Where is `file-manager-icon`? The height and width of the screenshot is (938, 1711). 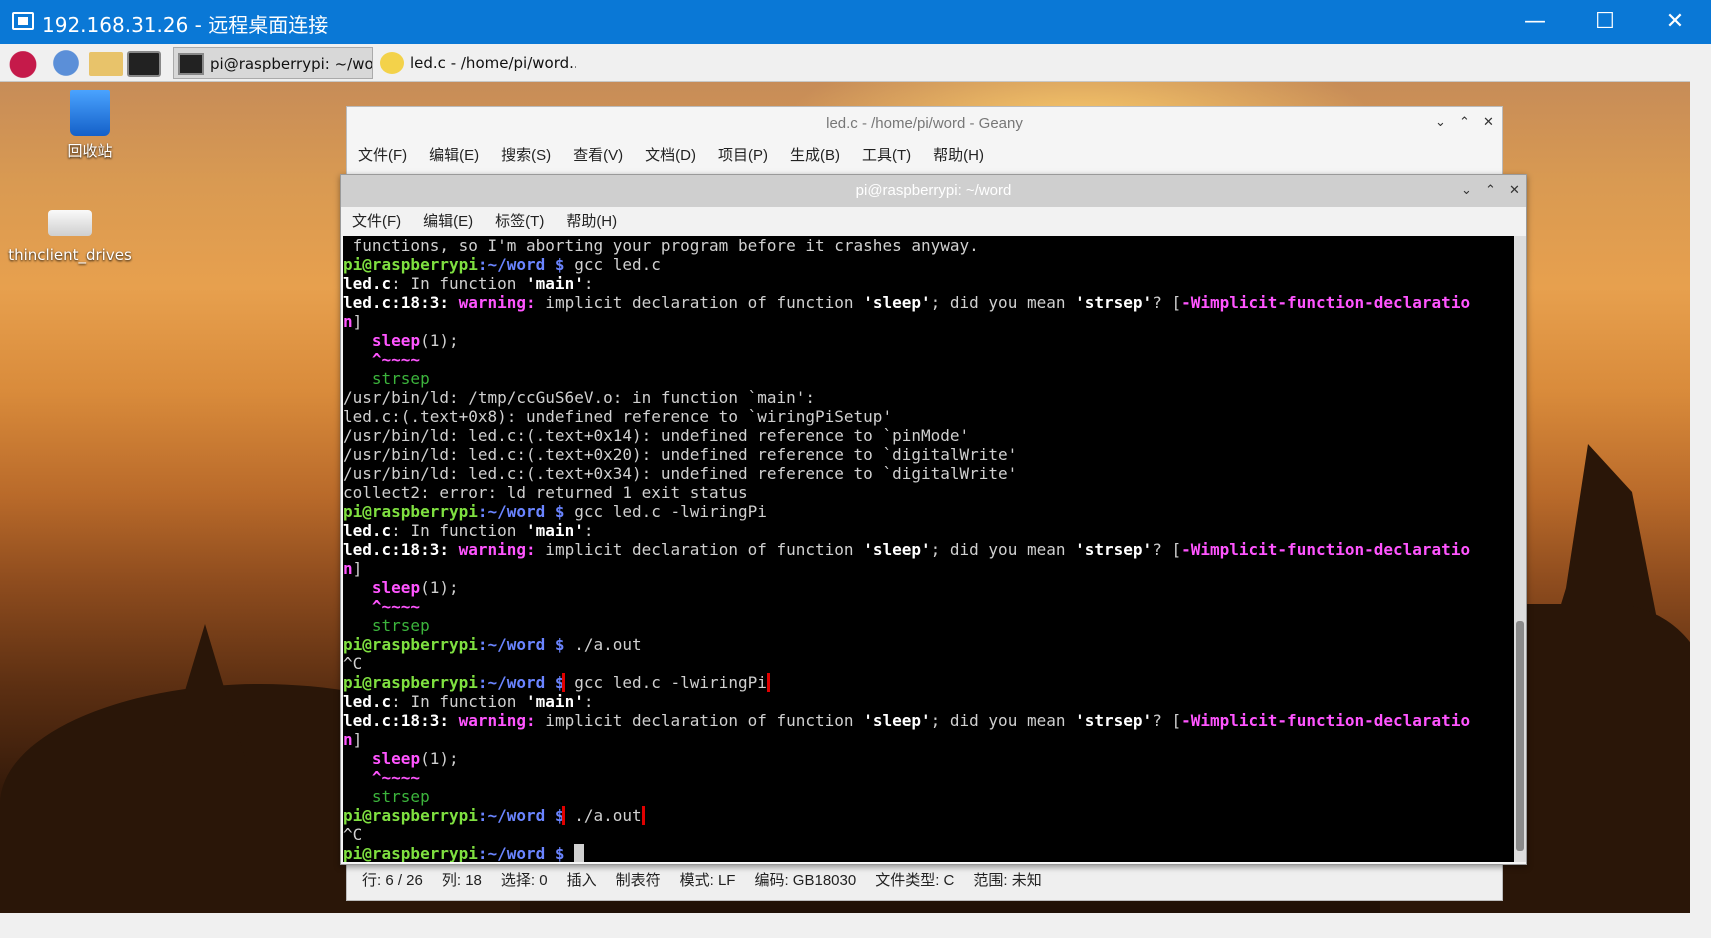
file-manager-icon is located at coordinates (106, 64).